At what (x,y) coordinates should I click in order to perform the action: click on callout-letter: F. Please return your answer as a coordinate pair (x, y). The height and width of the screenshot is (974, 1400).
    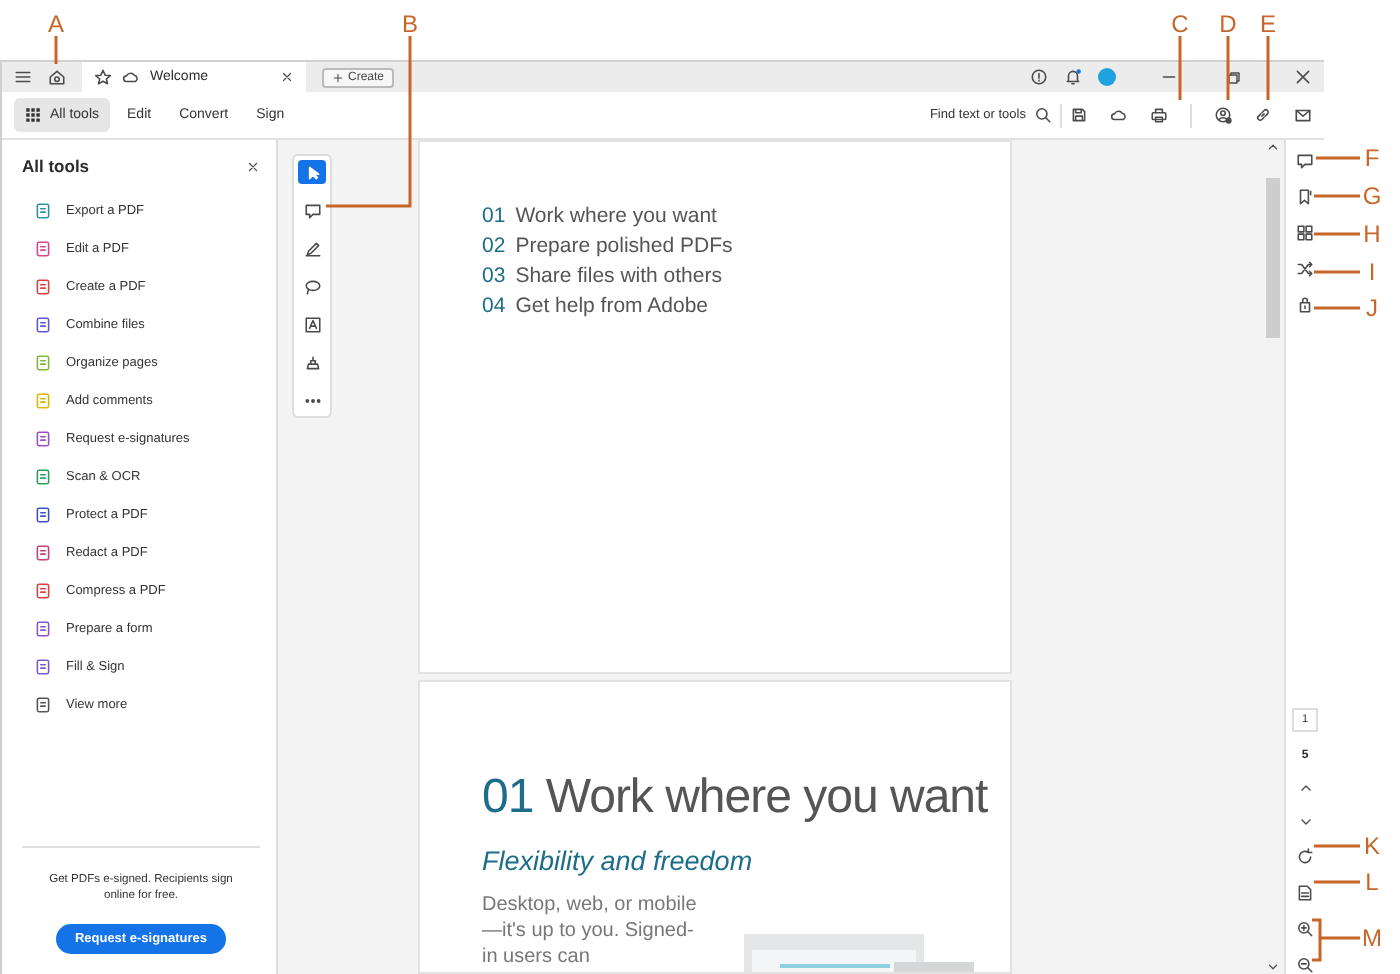
    Looking at the image, I should click on (1372, 158).